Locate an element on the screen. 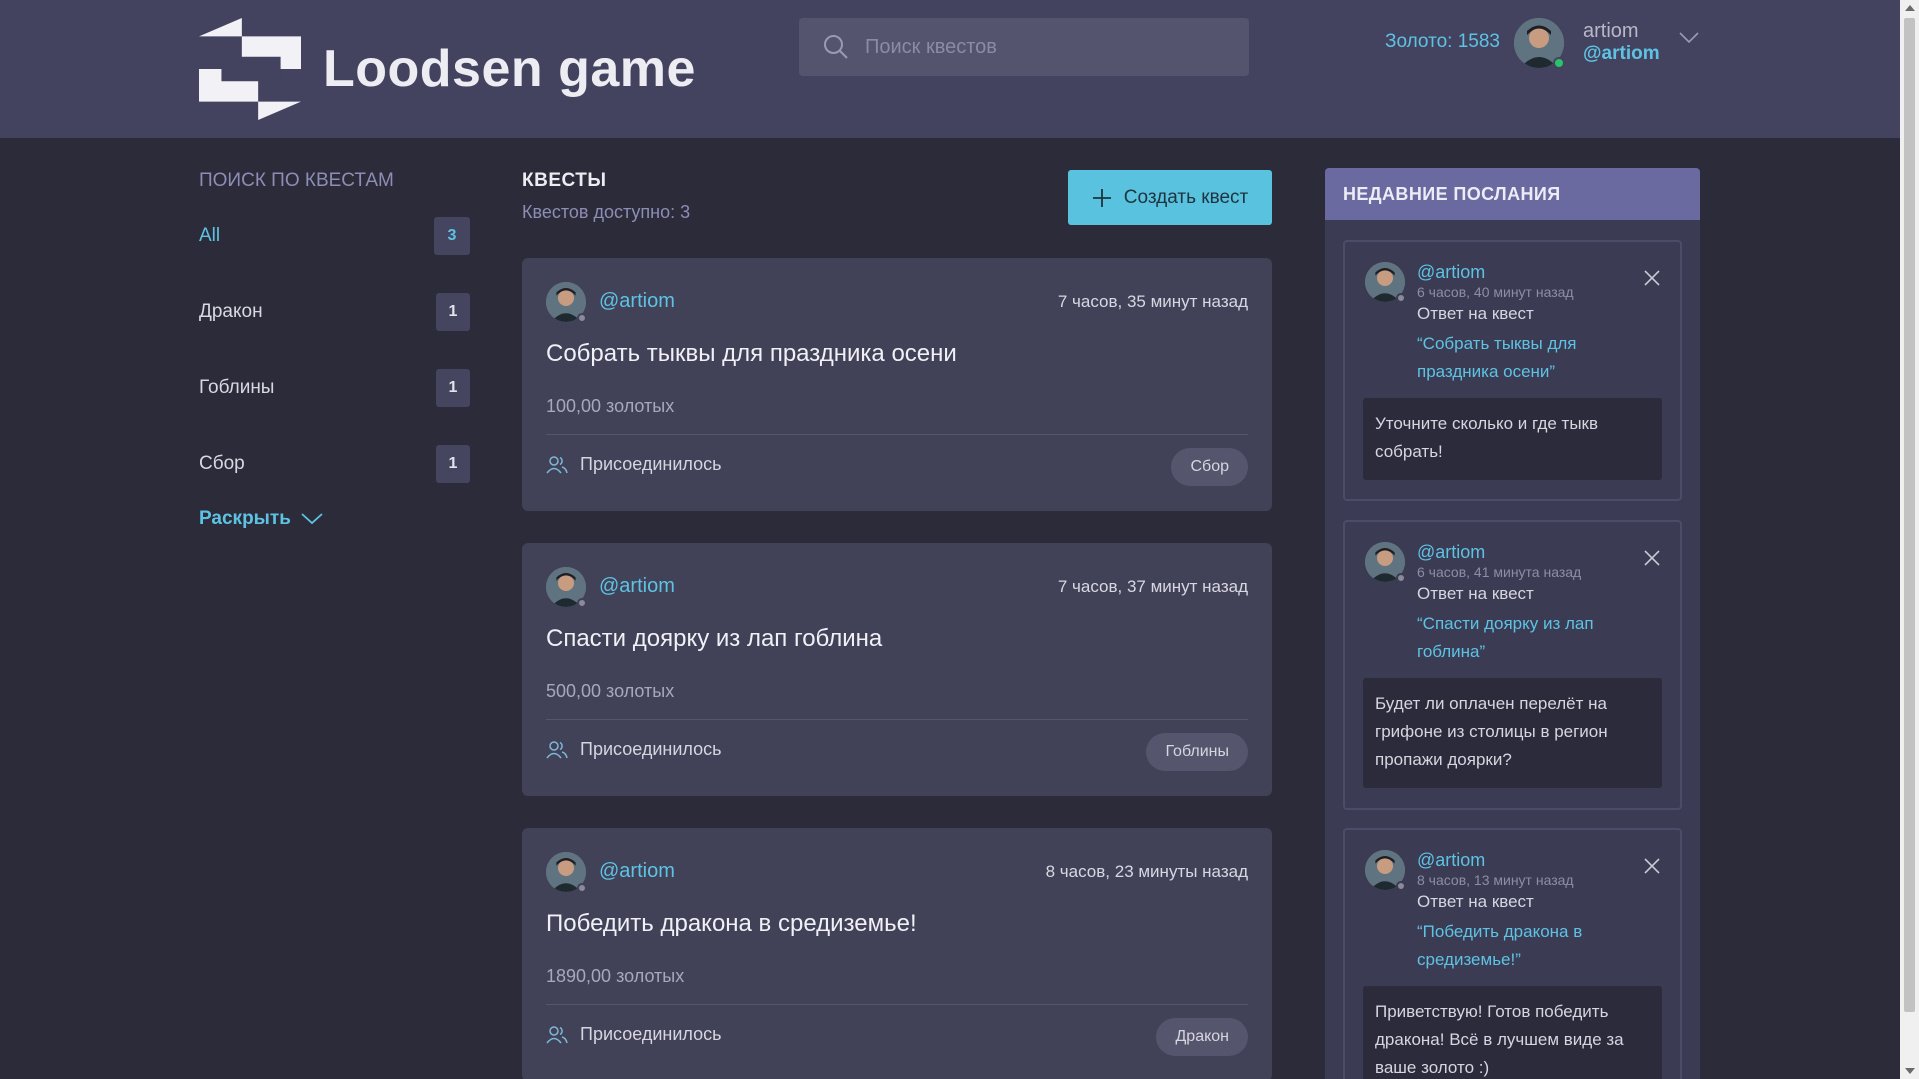  online-status-dot is located at coordinates (1559, 63).